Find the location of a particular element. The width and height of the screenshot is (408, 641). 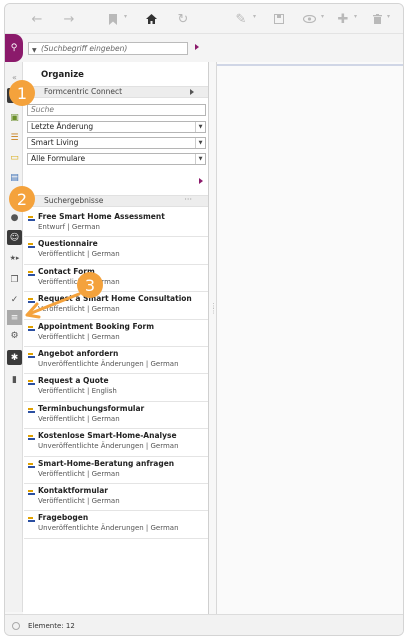

add-caret-icon: ▾ is located at coordinates (355, 16).